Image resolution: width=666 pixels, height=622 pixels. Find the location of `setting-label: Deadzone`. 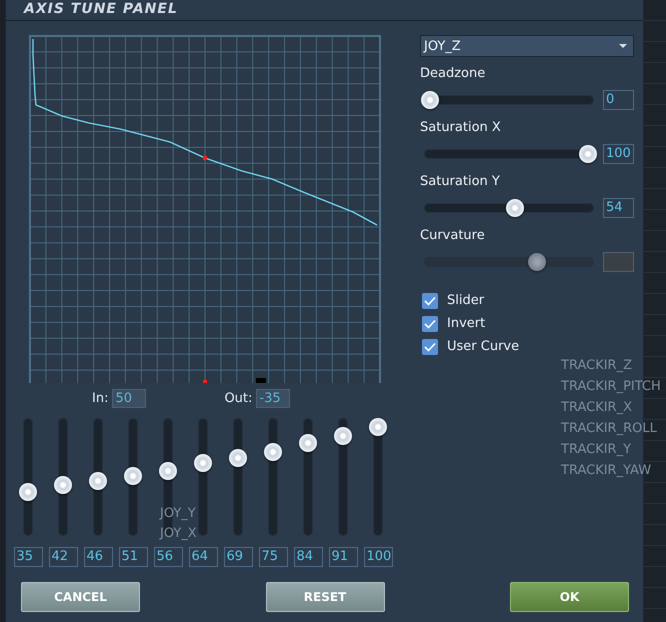

setting-label: Deadzone is located at coordinates (453, 74).